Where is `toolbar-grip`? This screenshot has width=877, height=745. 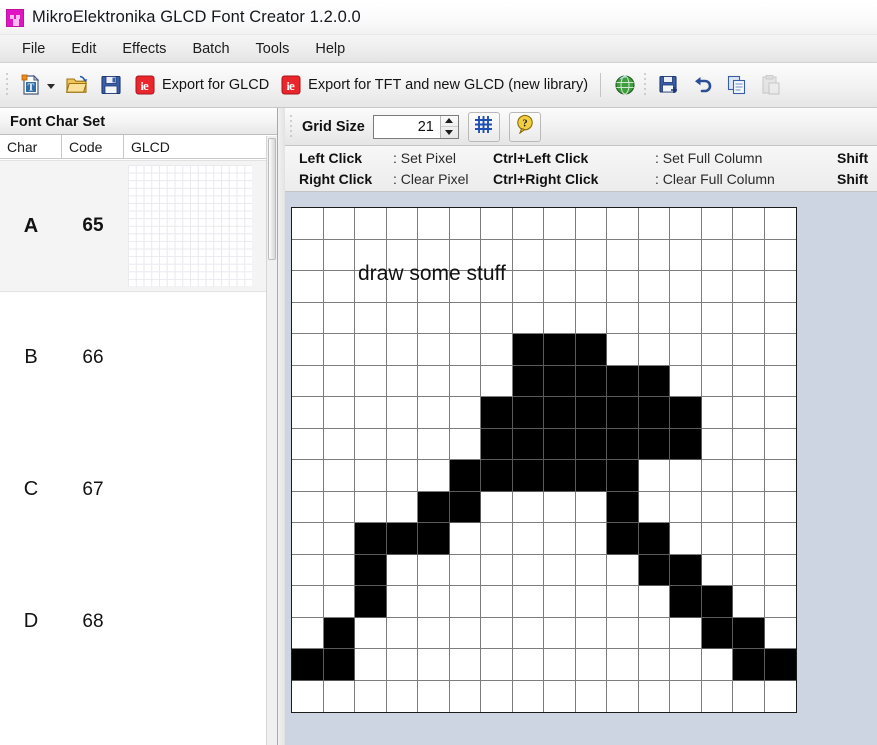 toolbar-grip is located at coordinates (8, 85).